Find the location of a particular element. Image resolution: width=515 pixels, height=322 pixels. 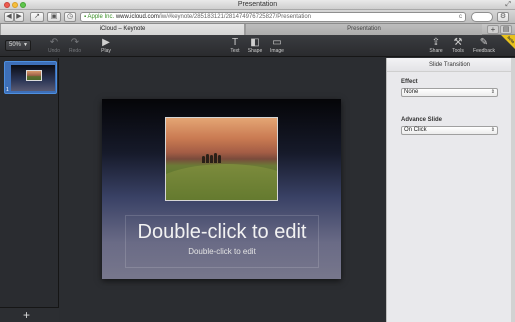

shape-icon: ◧ is located at coordinates (255, 42).